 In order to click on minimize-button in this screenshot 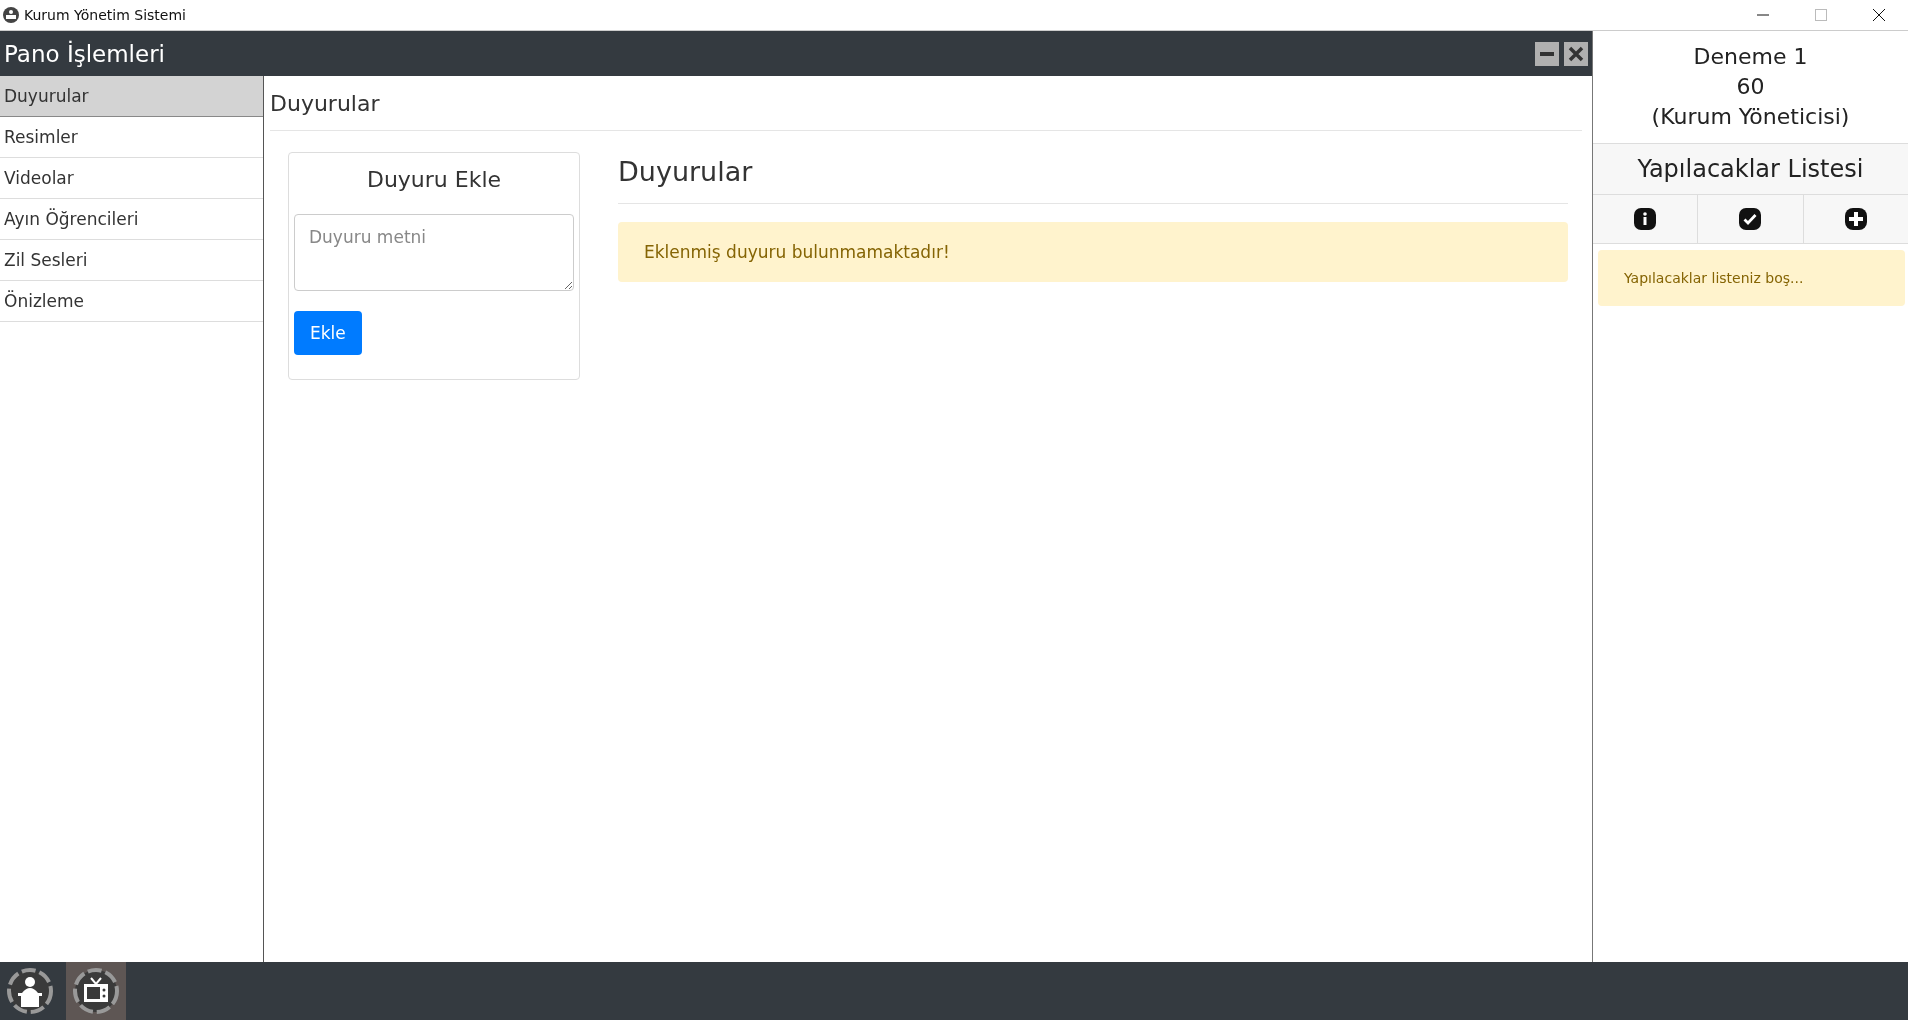, I will do `click(1547, 53)`.